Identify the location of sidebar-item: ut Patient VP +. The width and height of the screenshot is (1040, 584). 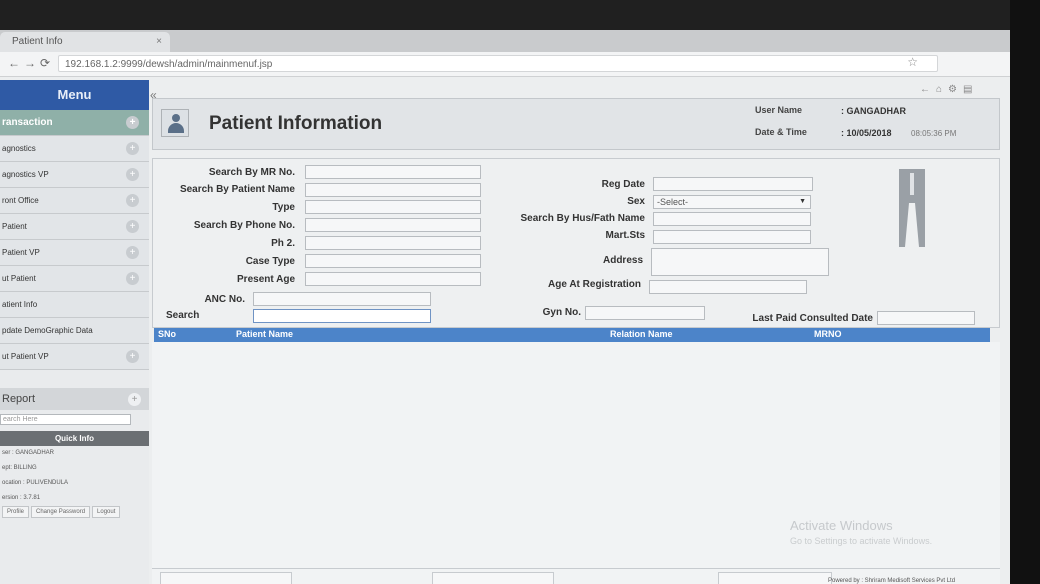
(74, 357).